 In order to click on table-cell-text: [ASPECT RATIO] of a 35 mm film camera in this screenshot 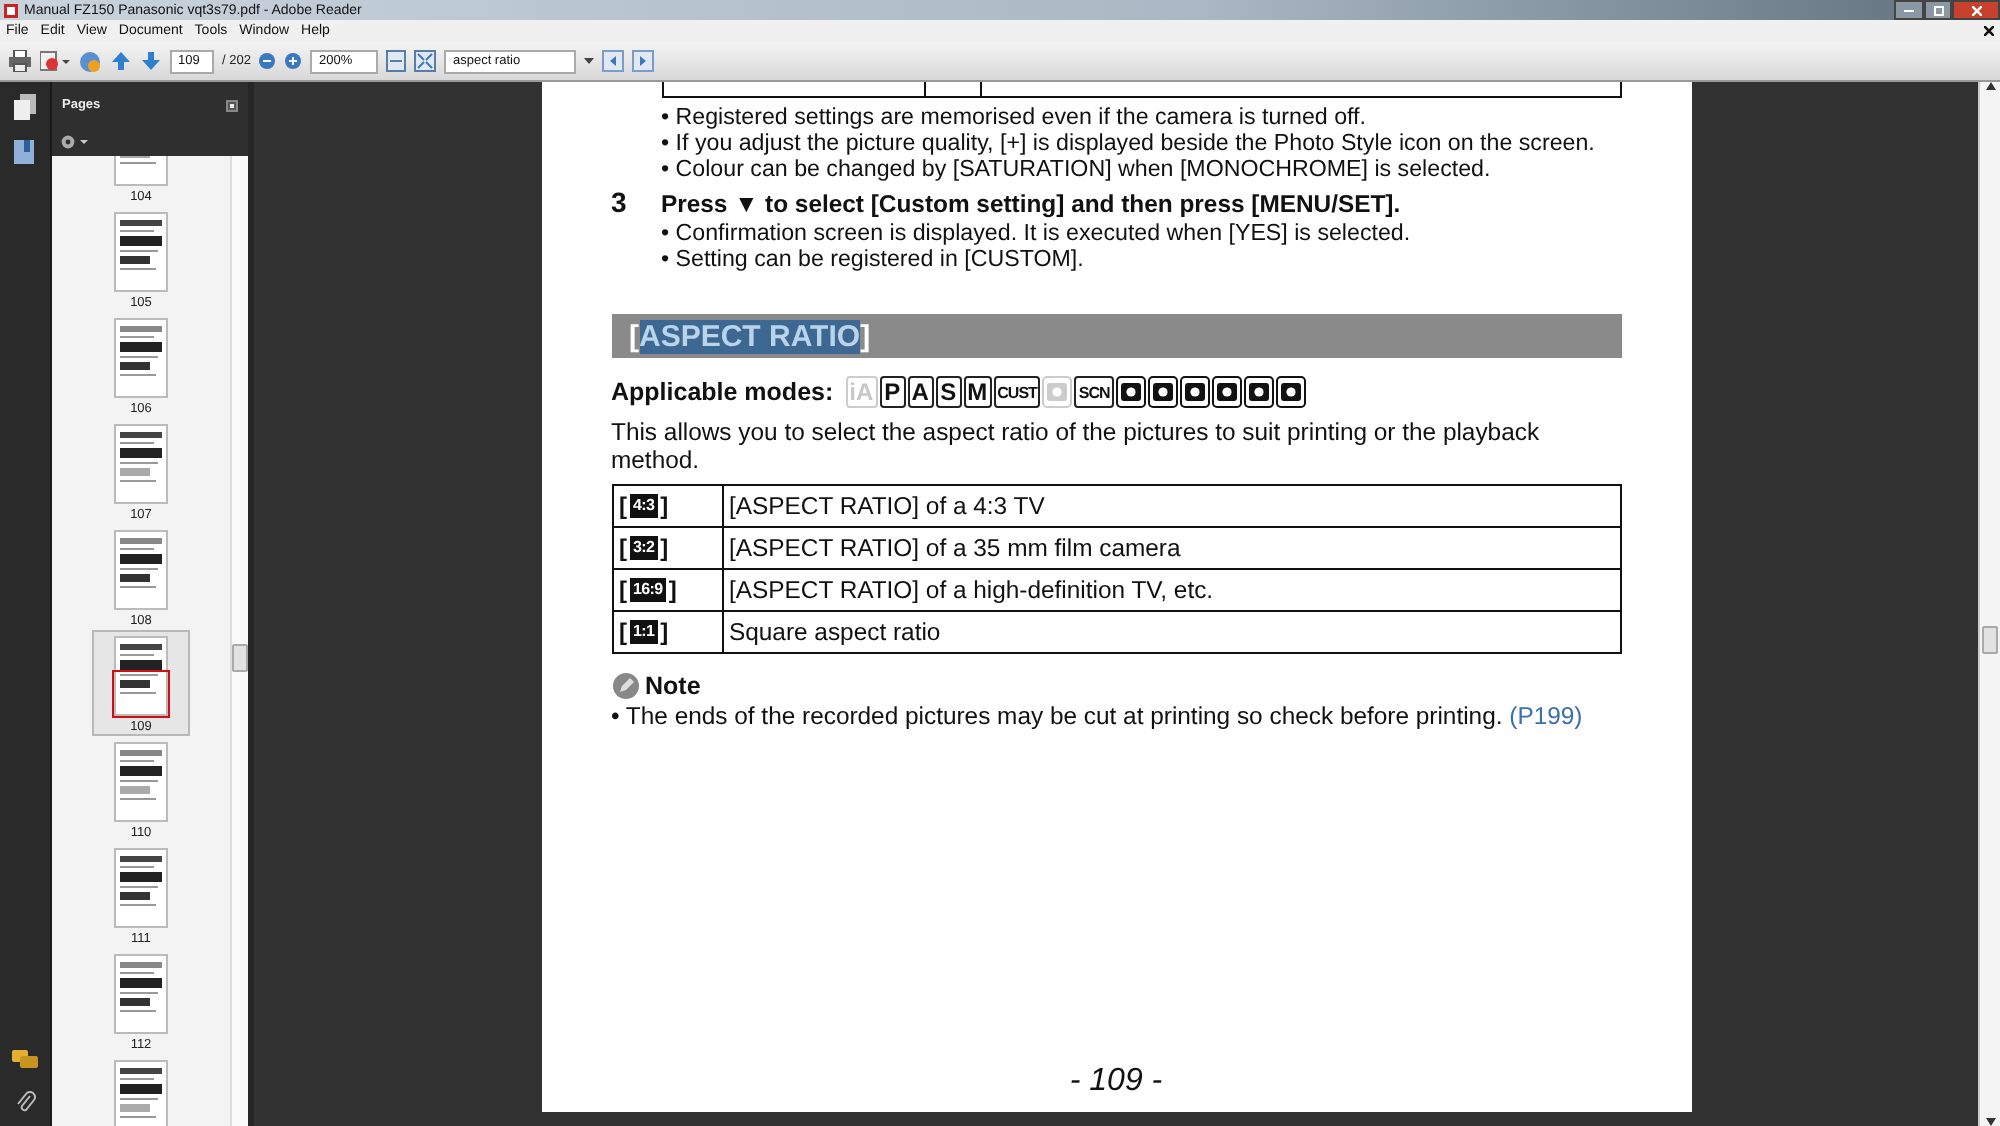, I will do `click(955, 549)`.